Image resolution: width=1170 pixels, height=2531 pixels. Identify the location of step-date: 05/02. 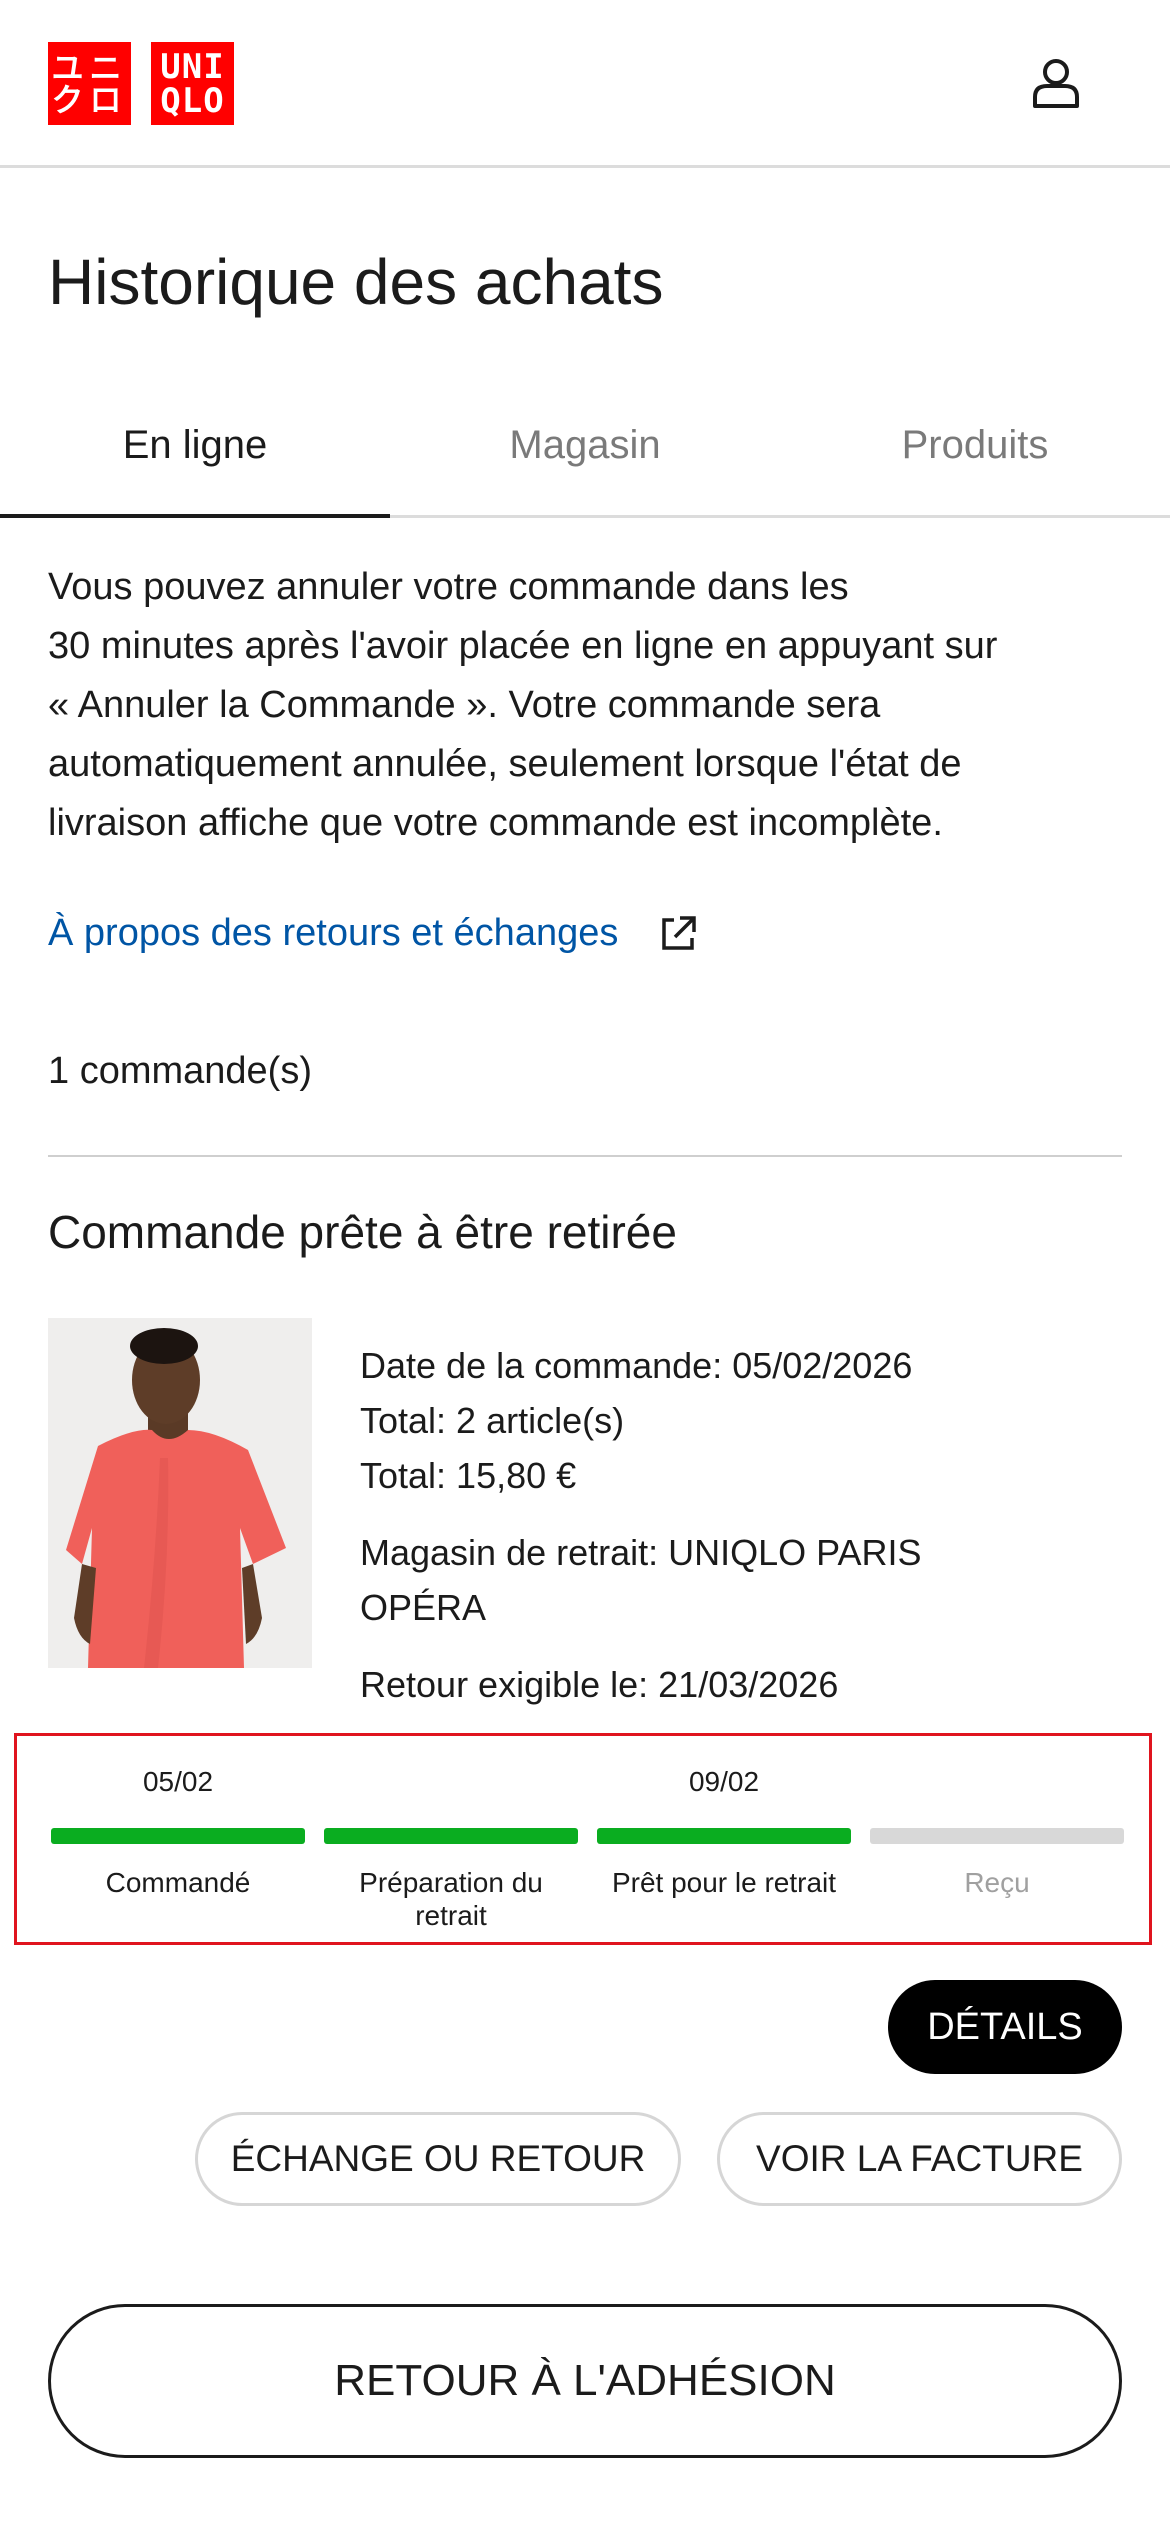
(178, 1781).